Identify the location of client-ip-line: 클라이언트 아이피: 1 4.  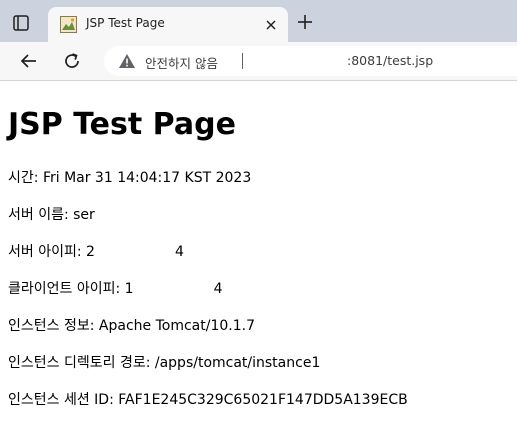
(115, 289).